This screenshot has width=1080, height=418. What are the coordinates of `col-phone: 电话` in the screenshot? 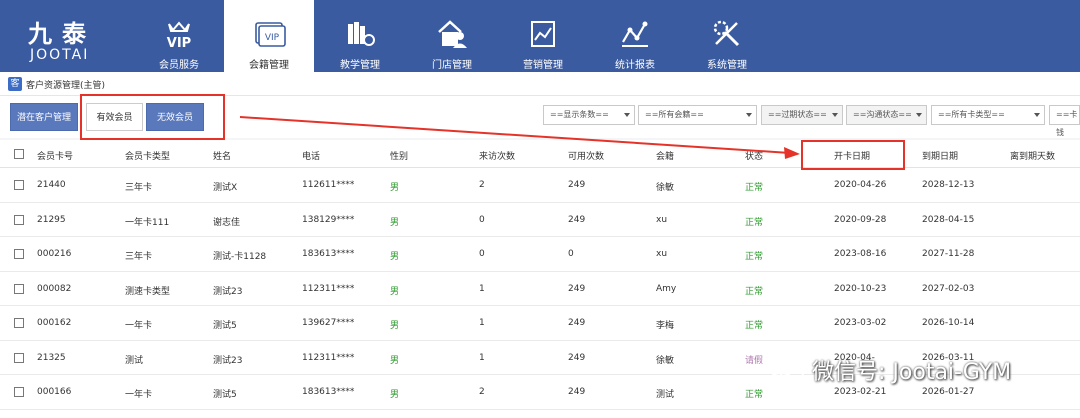 It's located at (311, 157).